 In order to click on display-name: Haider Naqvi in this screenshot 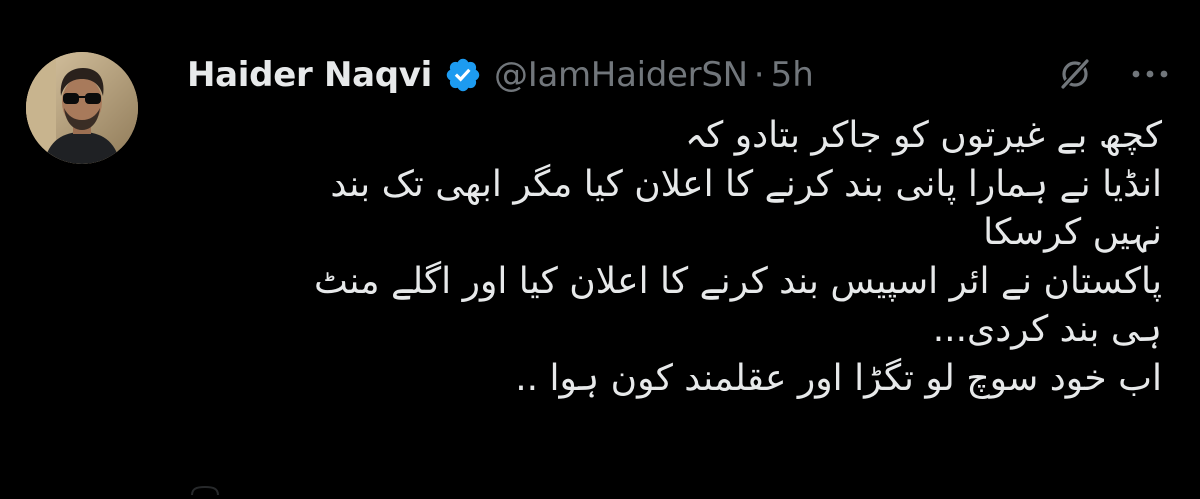, I will do `click(309, 75)`.